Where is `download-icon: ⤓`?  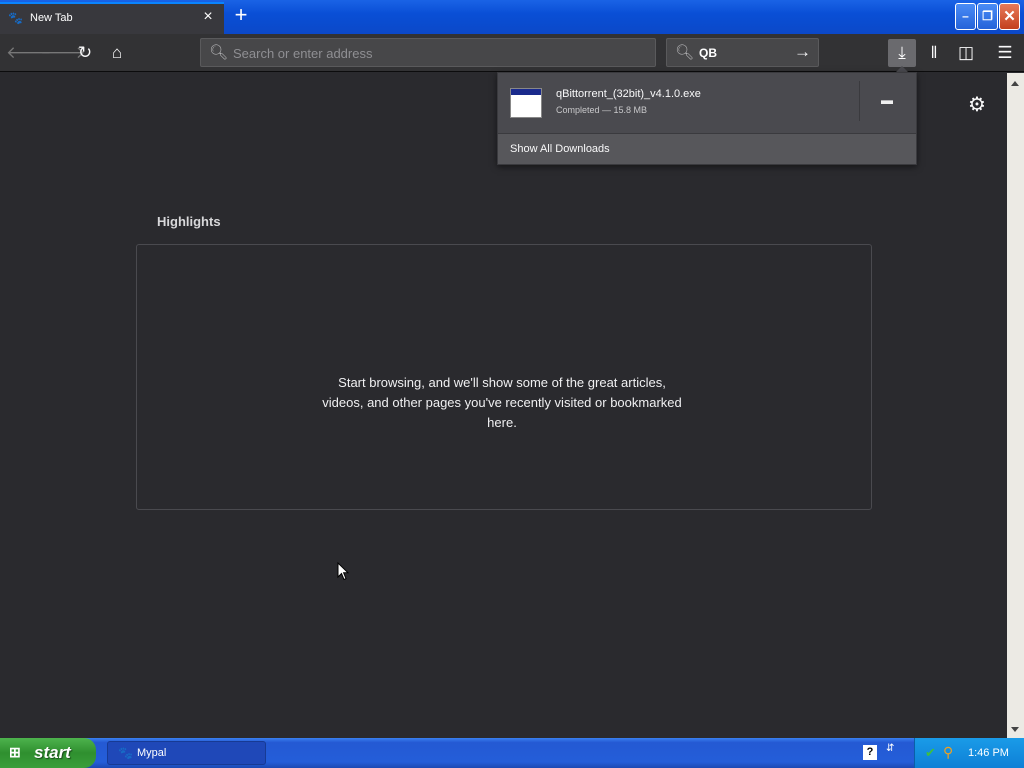 download-icon: ⤓ is located at coordinates (902, 53).